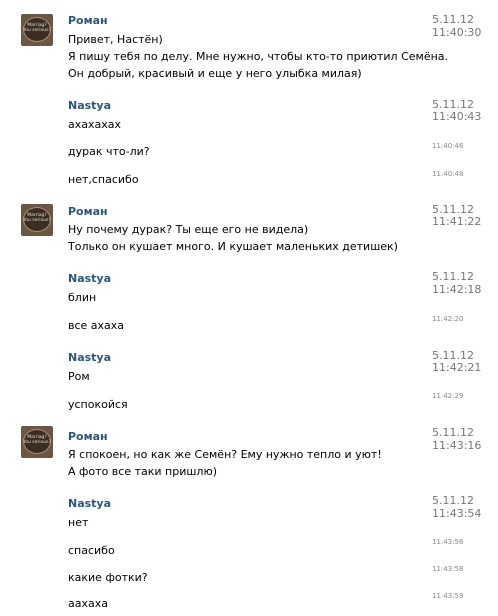 Image resolution: width=498 pixels, height=616 pixels. I want to click on message-text: блин, so click(82, 297).